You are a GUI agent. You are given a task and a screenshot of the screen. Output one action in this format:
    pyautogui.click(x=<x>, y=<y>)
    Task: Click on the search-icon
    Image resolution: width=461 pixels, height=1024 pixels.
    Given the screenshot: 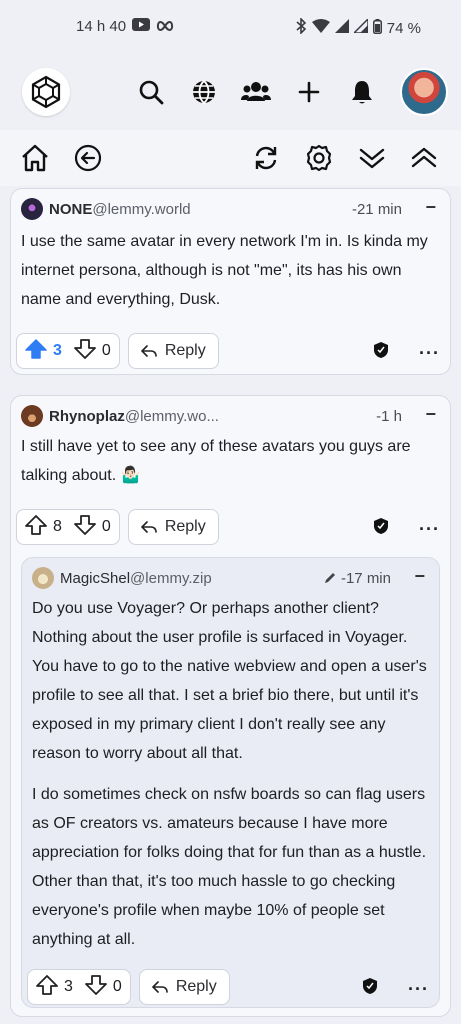 What is the action you would take?
    pyautogui.click(x=151, y=92)
    